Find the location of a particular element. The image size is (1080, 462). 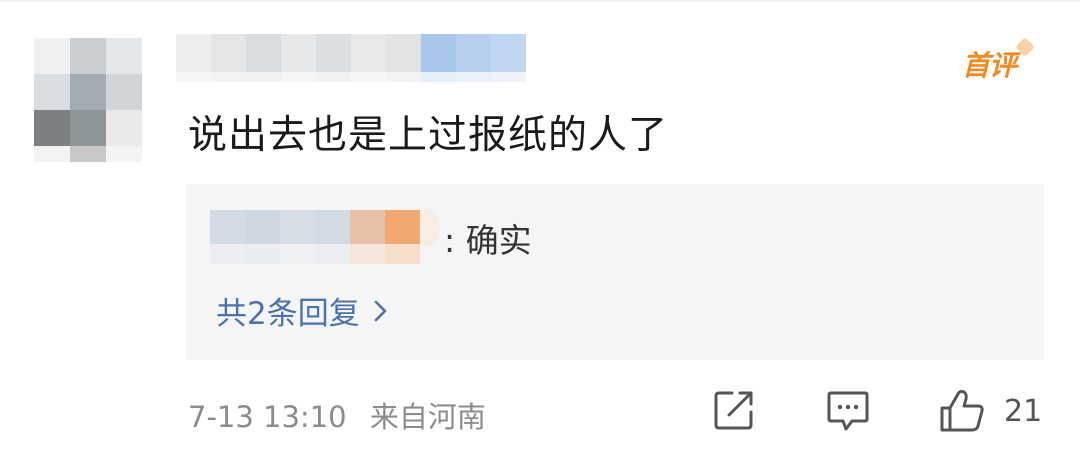

reply-text: : 确实 is located at coordinates (488, 240).